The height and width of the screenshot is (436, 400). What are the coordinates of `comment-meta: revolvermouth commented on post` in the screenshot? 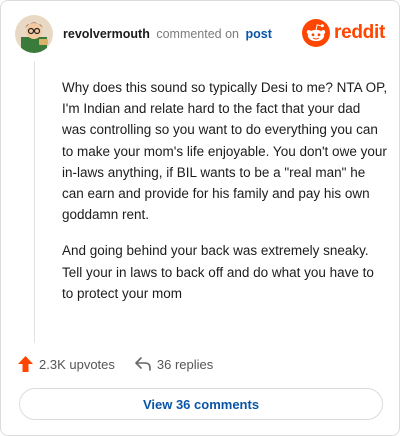 It's located at (167, 34).